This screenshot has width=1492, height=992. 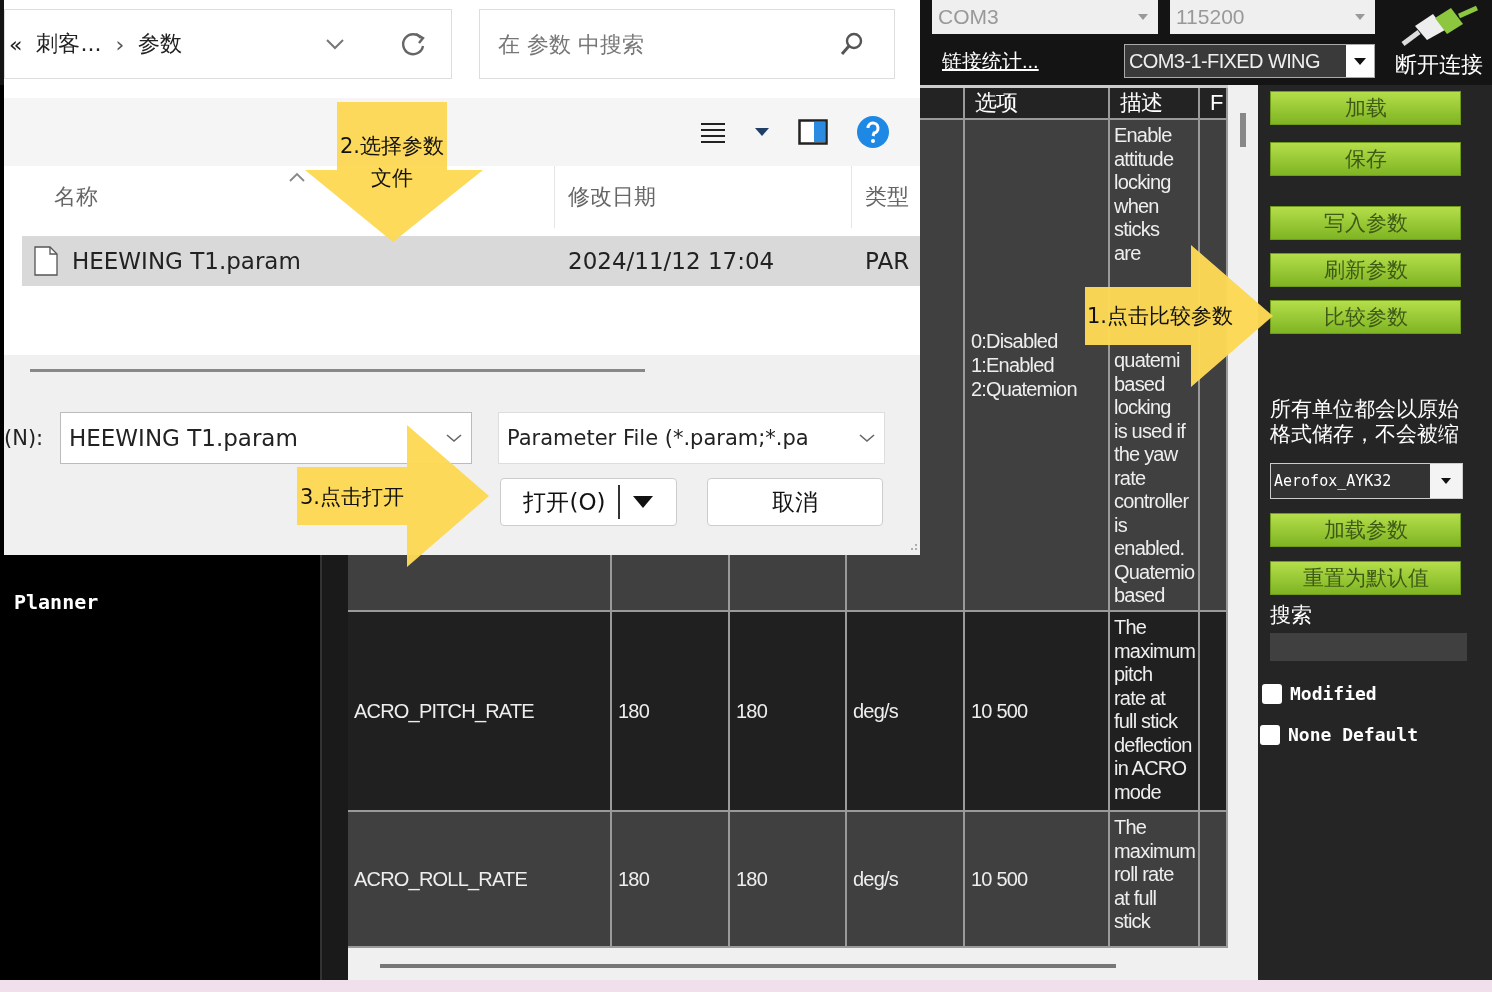 I want to click on callout-label: 1.点击比较参数, so click(x=1161, y=316).